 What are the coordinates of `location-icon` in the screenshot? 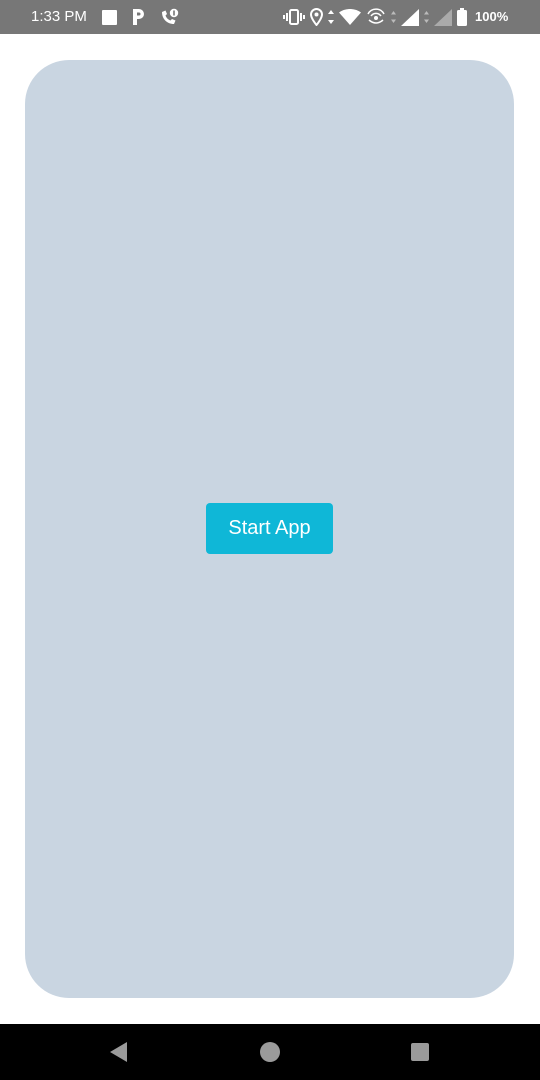 It's located at (316, 17).